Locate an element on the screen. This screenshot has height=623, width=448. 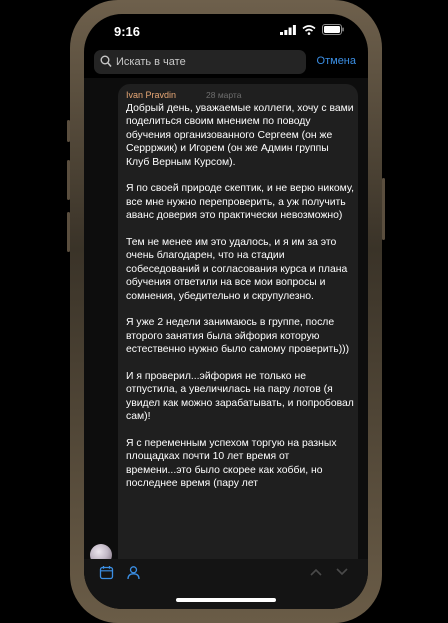
search-row: Отмена is located at coordinates (226, 63).